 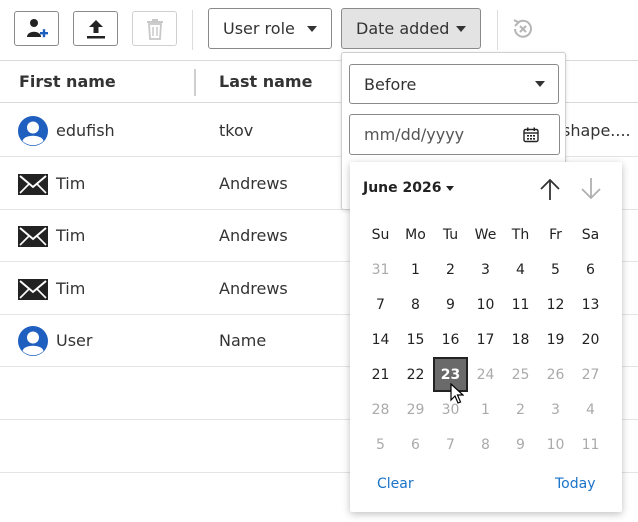 What do you see at coordinates (575, 484) in the screenshot?
I see `today-button: Today` at bounding box center [575, 484].